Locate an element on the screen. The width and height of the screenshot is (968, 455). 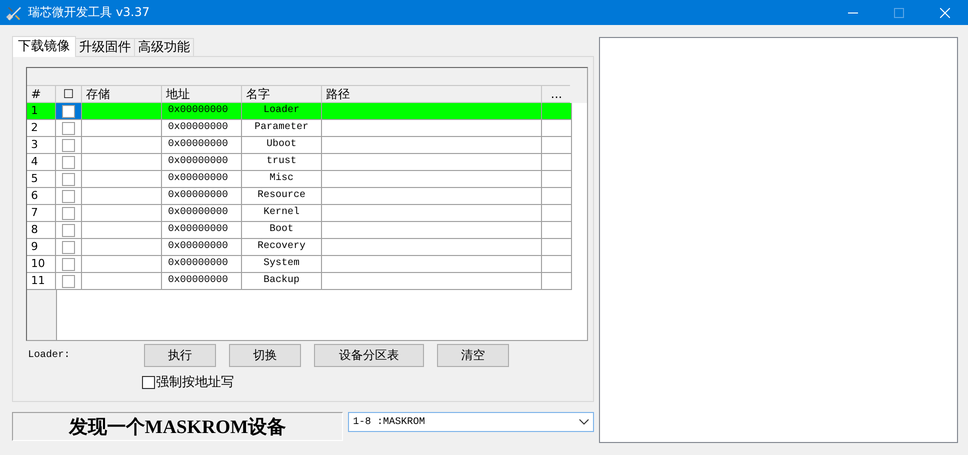
close-icon is located at coordinates (945, 13).